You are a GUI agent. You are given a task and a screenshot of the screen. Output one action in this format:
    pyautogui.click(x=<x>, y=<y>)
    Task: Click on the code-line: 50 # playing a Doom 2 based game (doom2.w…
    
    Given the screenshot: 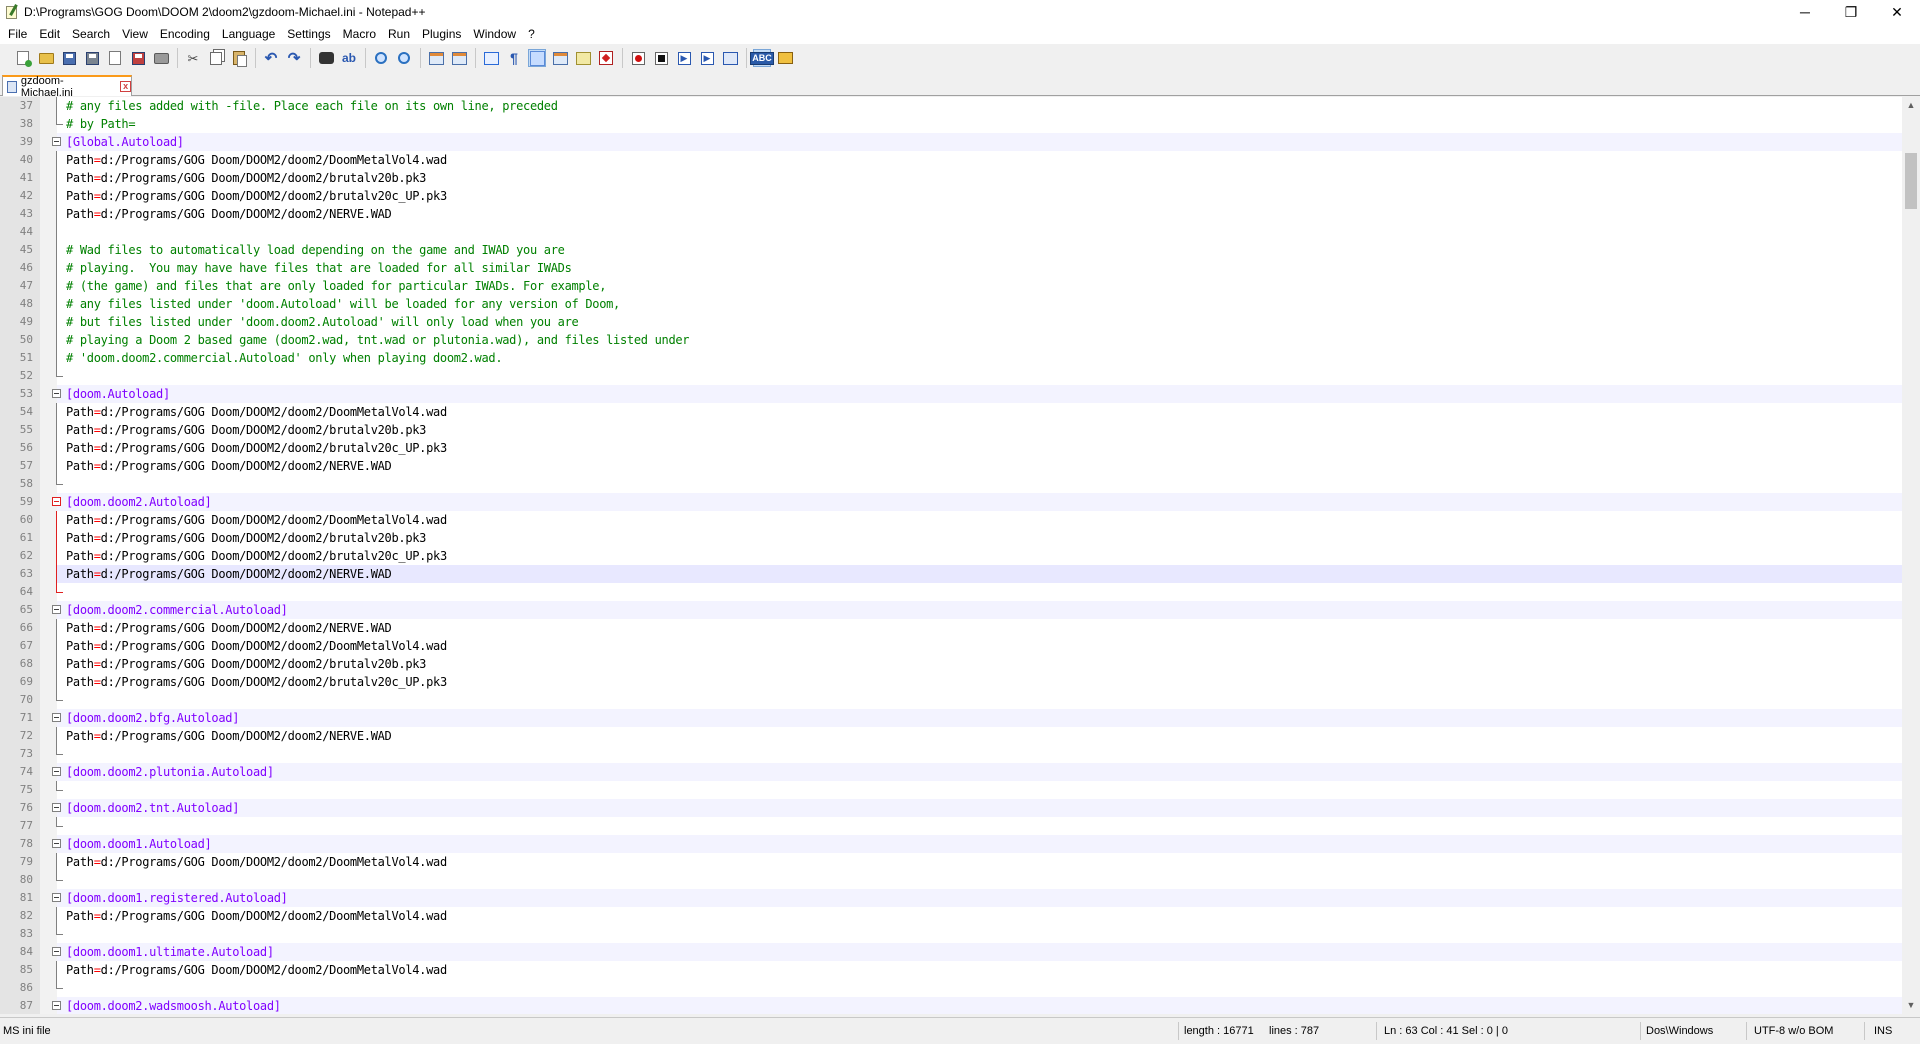 What is the action you would take?
    pyautogui.click(x=951, y=340)
    